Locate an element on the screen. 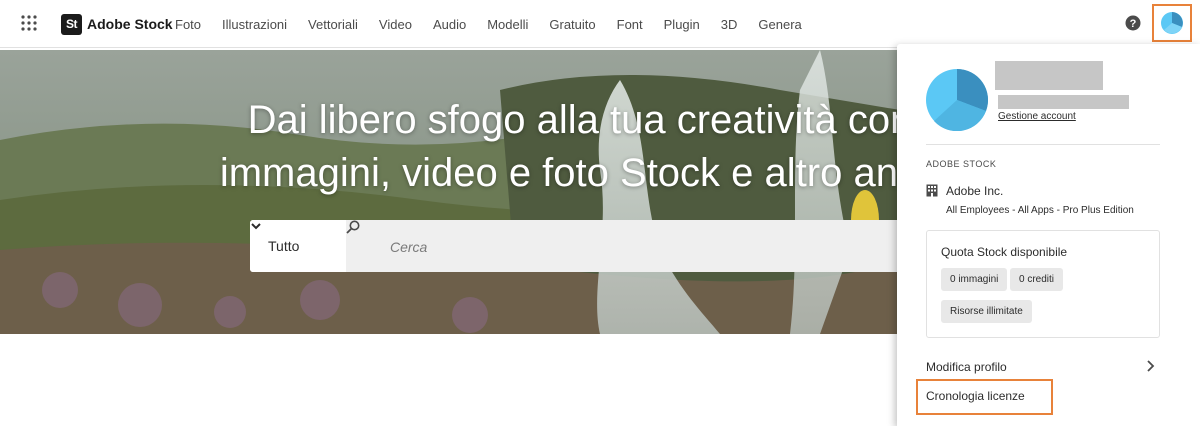 The width and height of the screenshot is (1200, 426). quota-title: Quota Stock disponibile is located at coordinates (1004, 252).